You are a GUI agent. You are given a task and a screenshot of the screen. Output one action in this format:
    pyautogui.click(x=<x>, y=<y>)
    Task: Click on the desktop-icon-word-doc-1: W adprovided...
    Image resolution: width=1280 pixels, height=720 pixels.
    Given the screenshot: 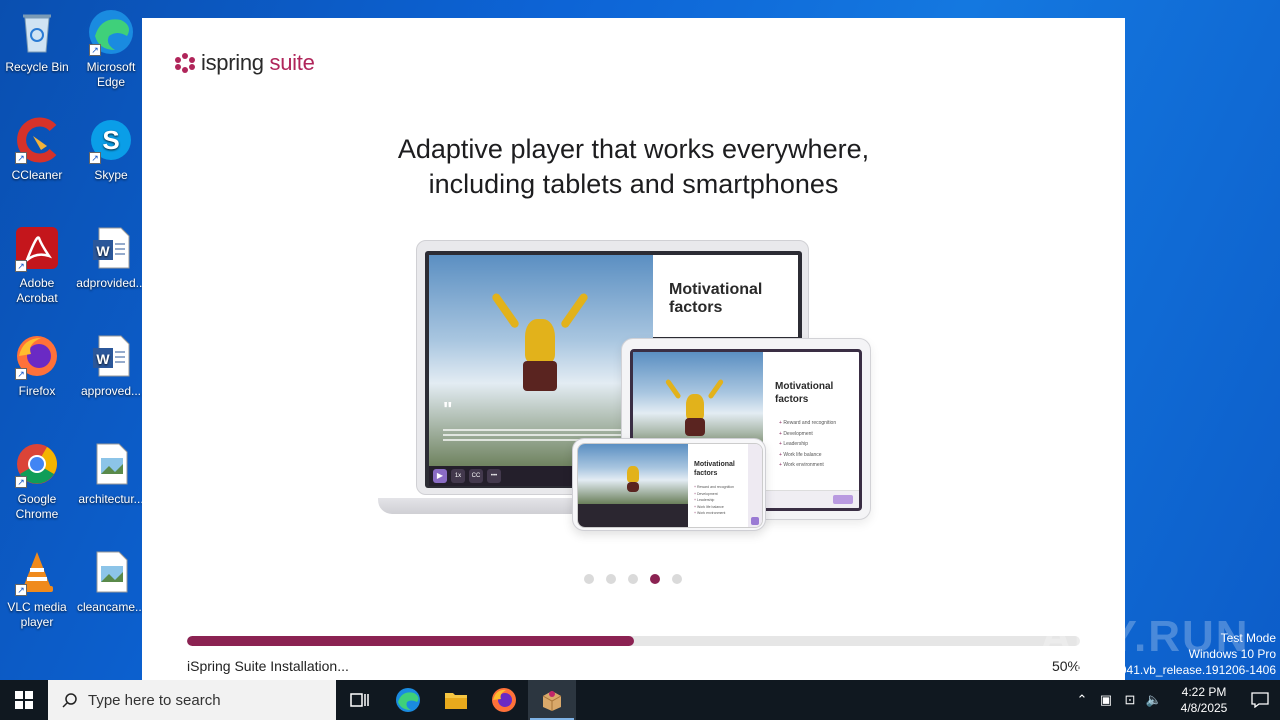 What is the action you would take?
    pyautogui.click(x=111, y=257)
    